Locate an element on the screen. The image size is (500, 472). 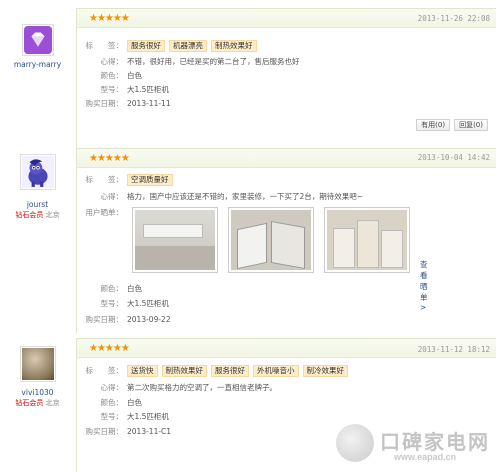
packed-boxes-photo-icon is located at coordinates (367, 240).